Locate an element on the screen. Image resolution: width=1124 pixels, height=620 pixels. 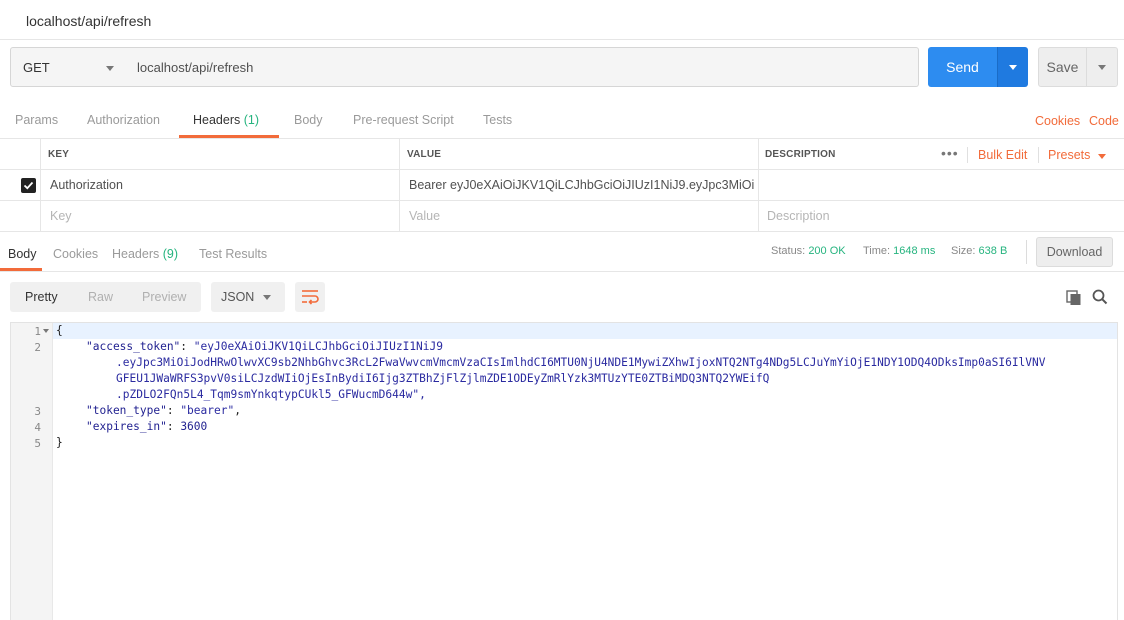
search-icon is located at coordinates (1100, 297).